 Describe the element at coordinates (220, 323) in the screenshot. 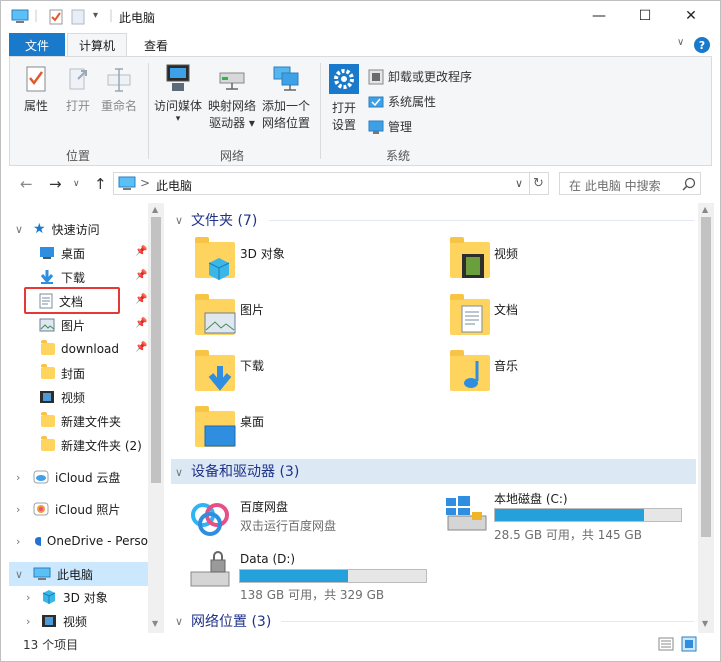

I see `picture-icon` at that location.